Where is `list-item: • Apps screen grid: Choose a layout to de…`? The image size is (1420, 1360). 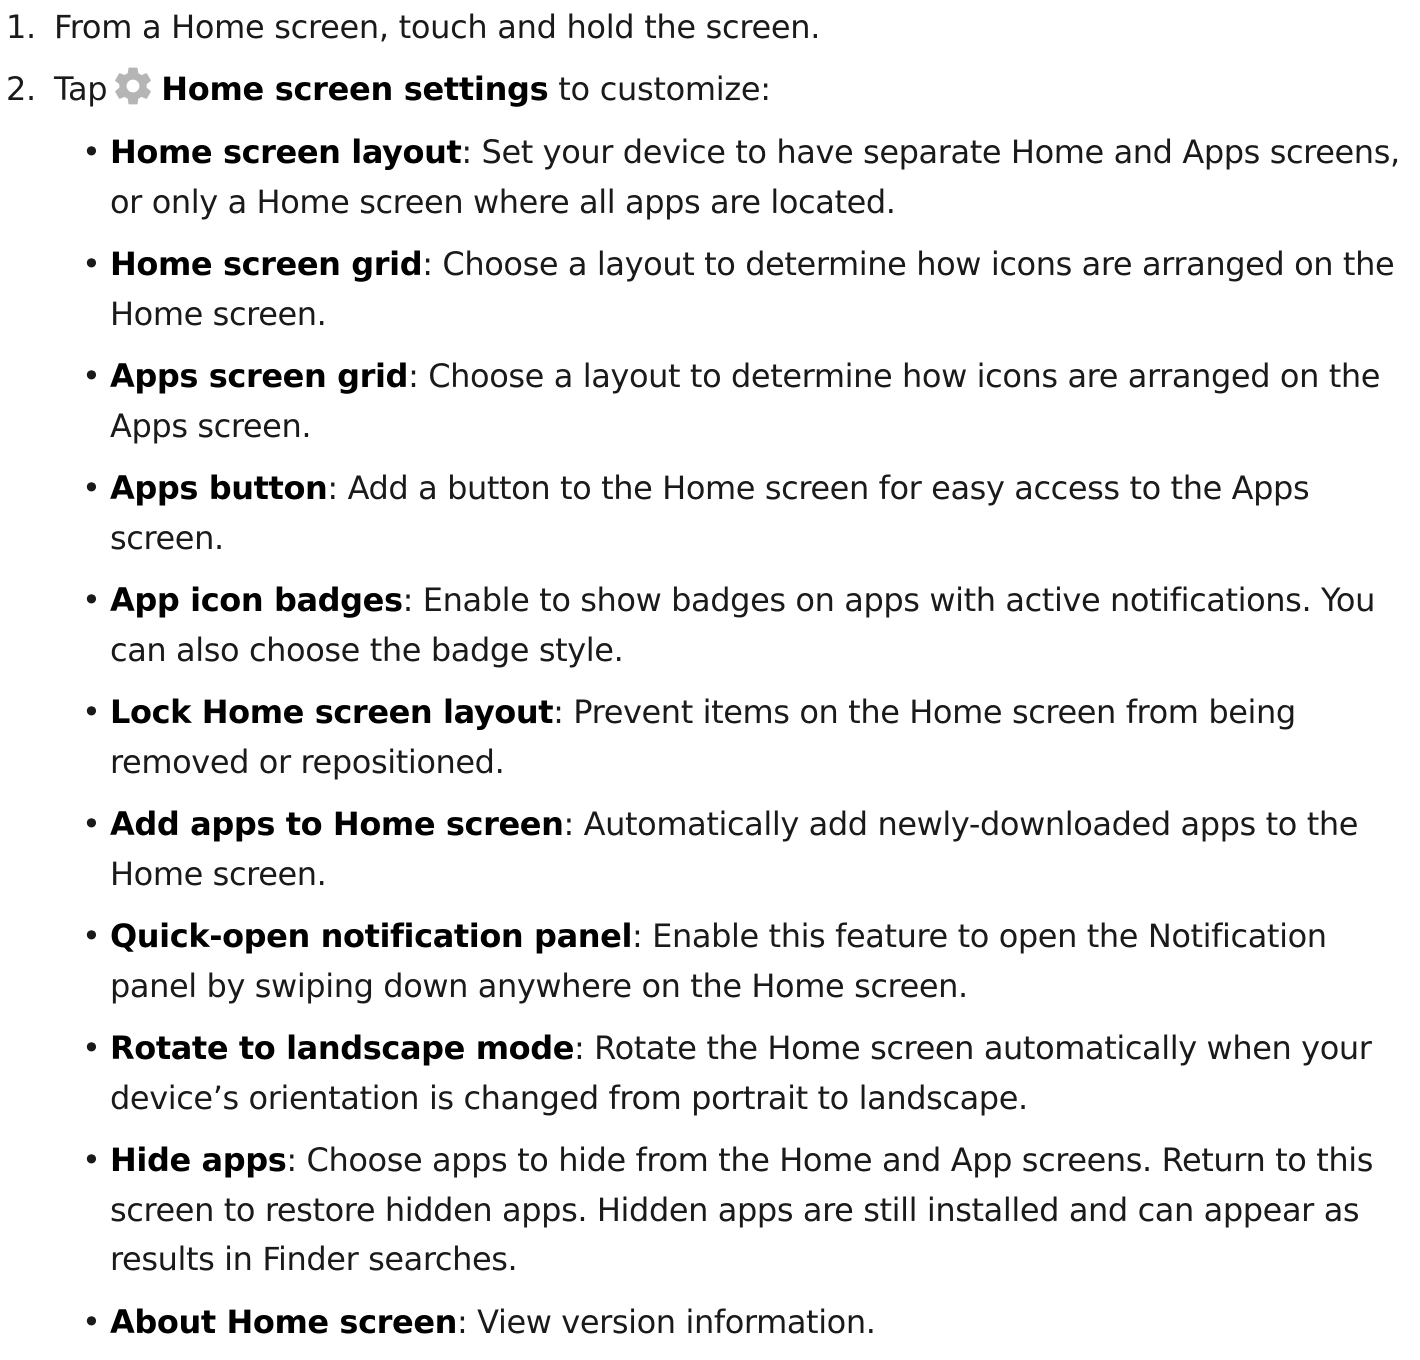
list-item: • Apps screen grid: Choose a layout to de… is located at coordinates (731, 401).